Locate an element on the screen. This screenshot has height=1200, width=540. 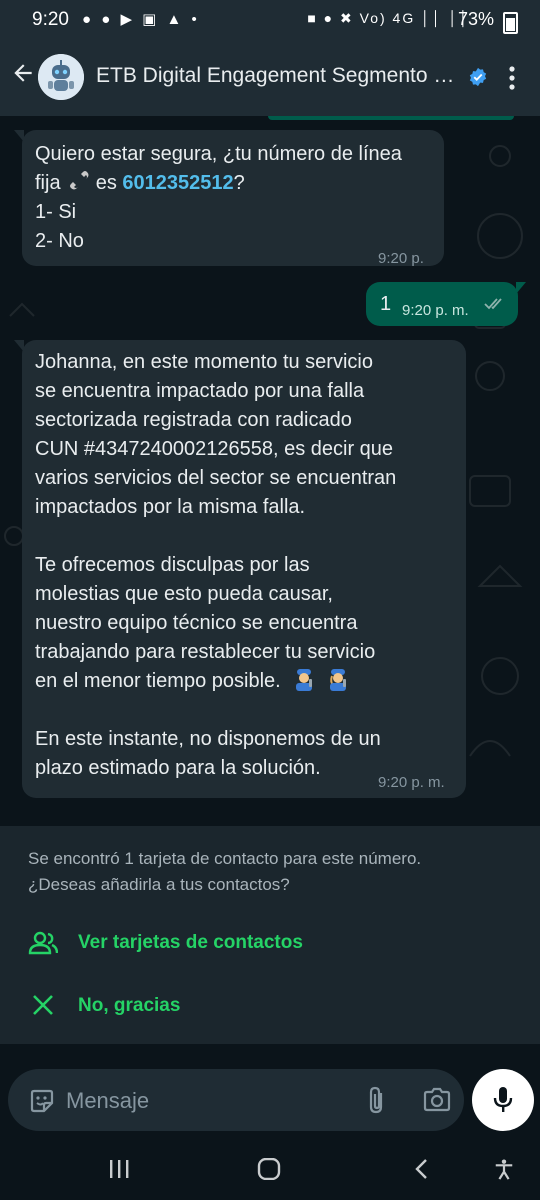
message-line: se encuentra impactado por una falla is located at coordinates (200, 391).